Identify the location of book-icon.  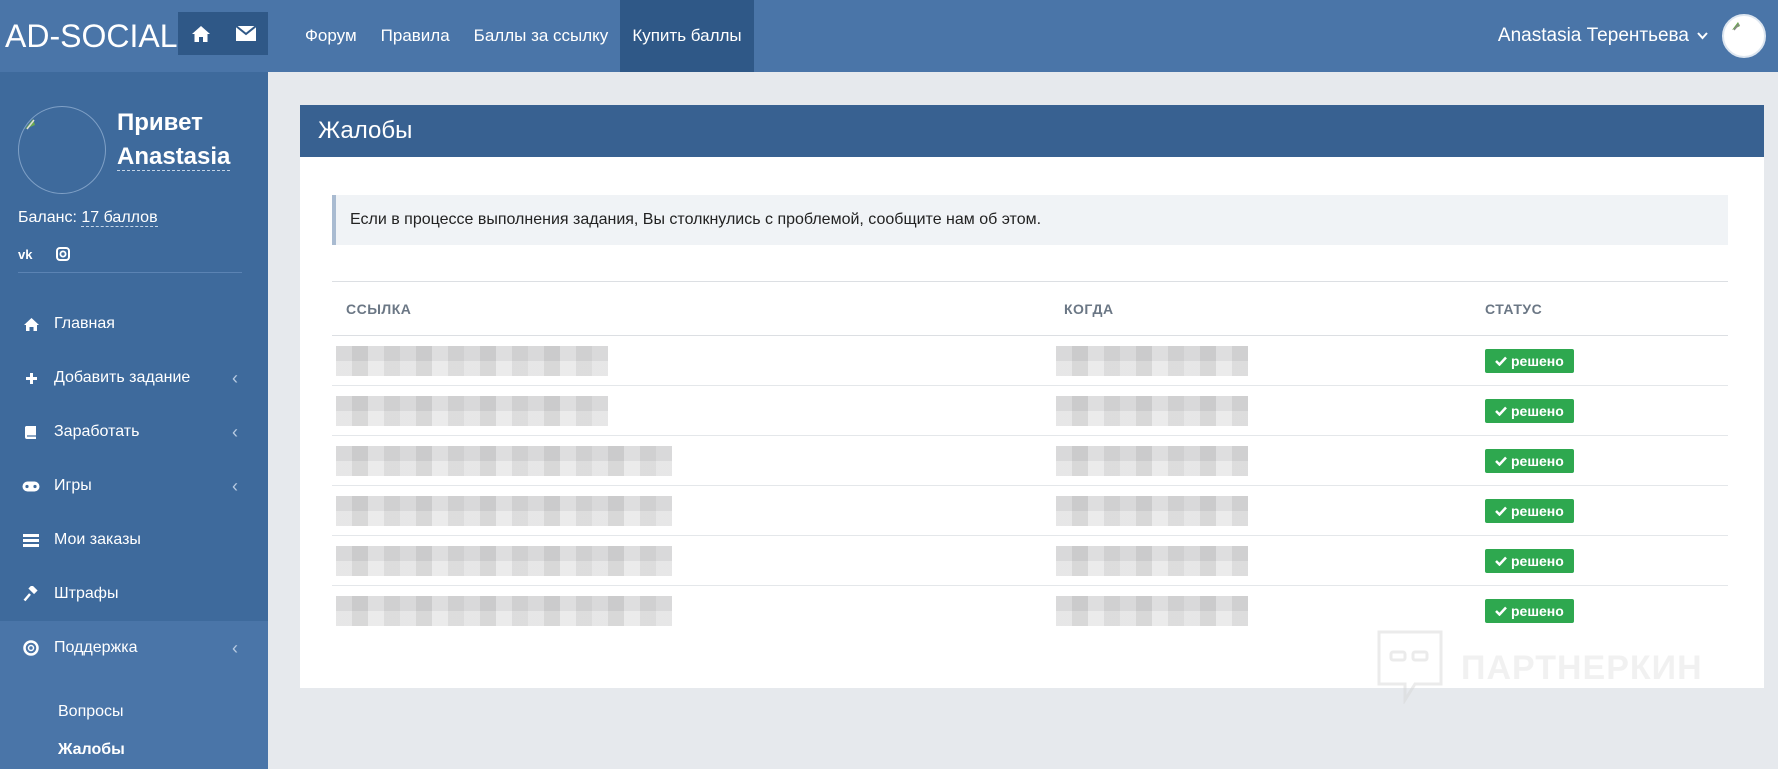
(31, 432).